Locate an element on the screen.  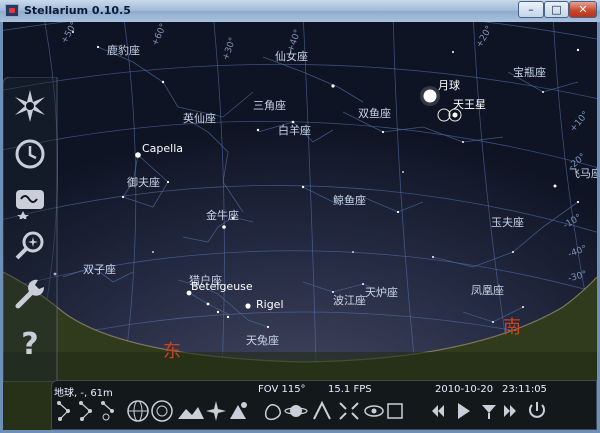
star-label: Betelgeuse is located at coordinates (222, 286).